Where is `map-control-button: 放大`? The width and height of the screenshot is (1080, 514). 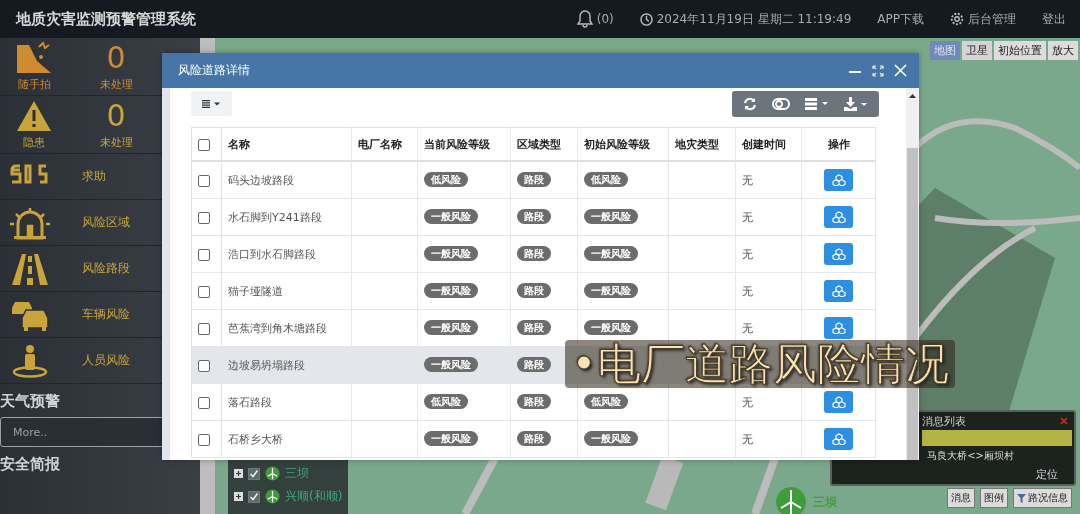
map-control-button: 放大 is located at coordinates (1063, 50).